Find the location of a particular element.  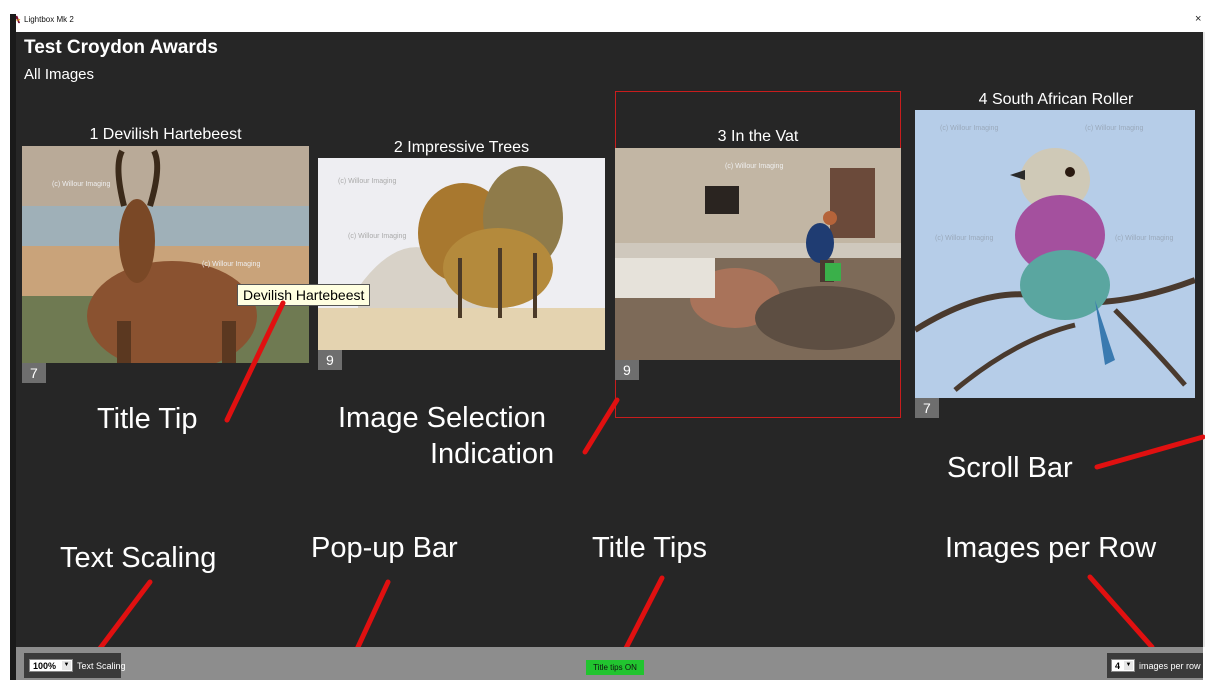

images-per-row-label: images per row is located at coordinates (1170, 666).